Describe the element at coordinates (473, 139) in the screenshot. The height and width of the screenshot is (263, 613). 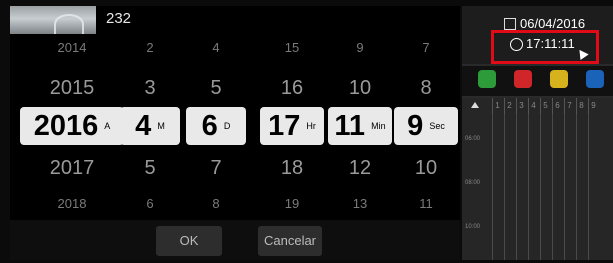
I see `time-label: 06:00` at that location.